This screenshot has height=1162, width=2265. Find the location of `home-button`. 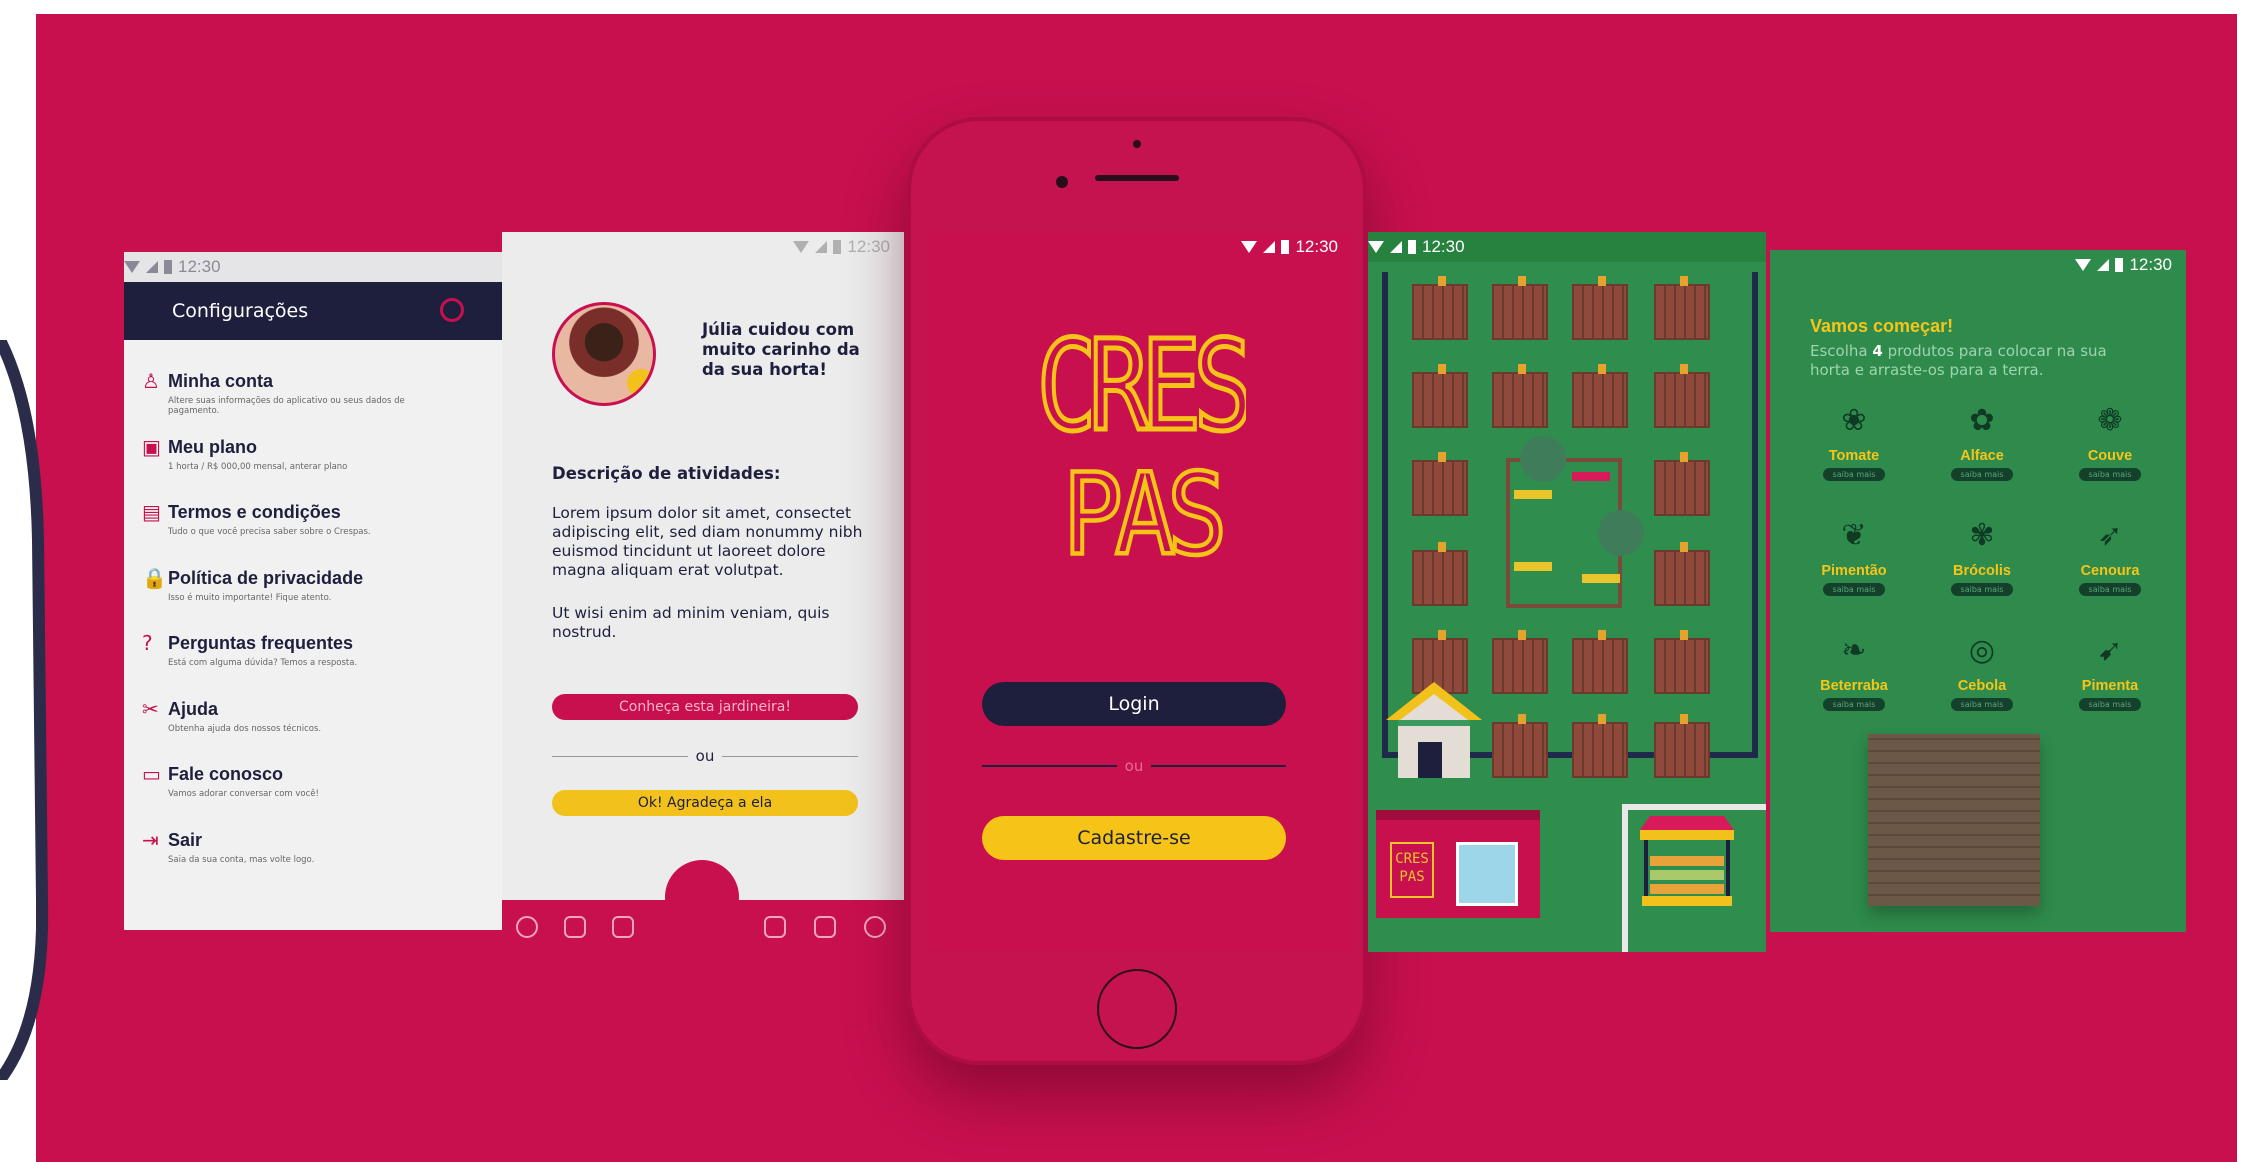

home-button is located at coordinates (1137, 1009).